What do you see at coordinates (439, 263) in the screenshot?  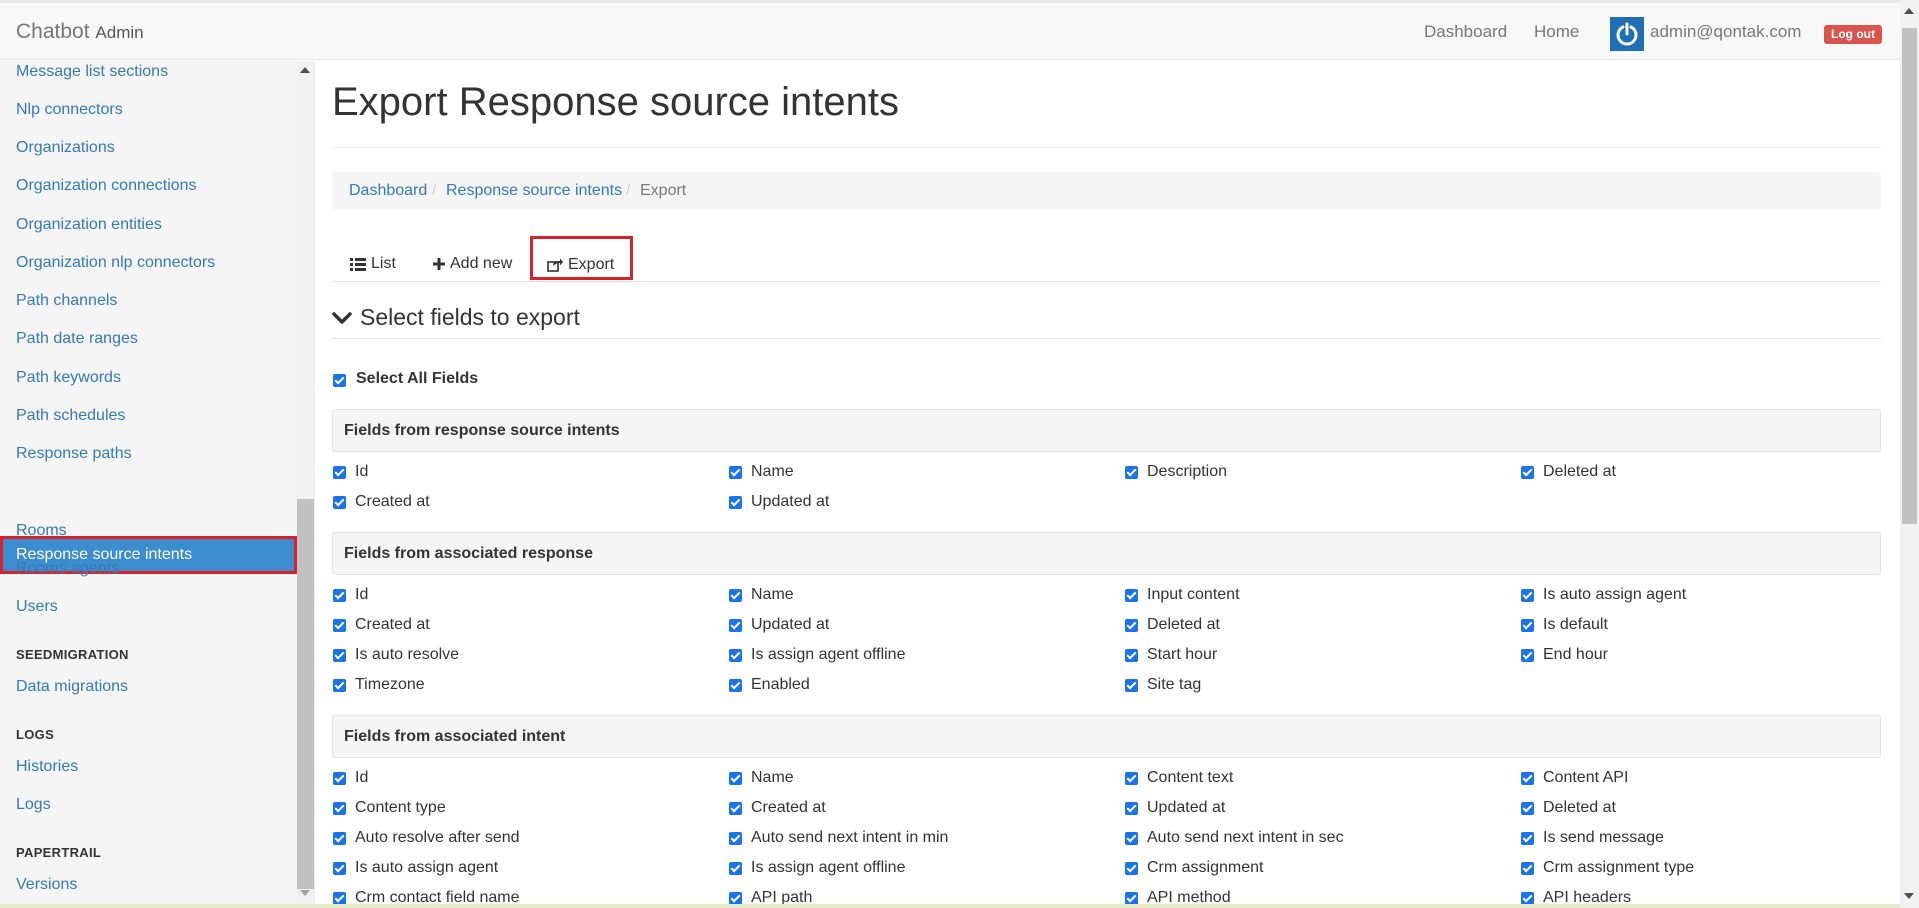 I see `plus-icon` at bounding box center [439, 263].